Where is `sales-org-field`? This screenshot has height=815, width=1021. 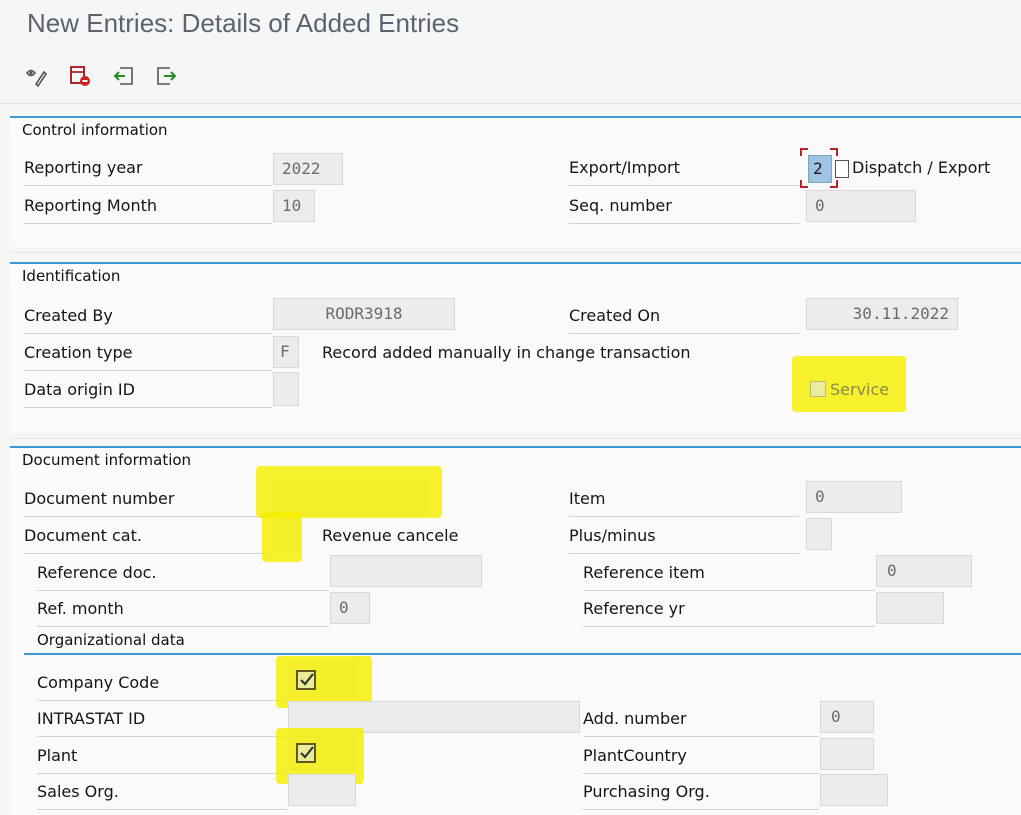 sales-org-field is located at coordinates (322, 790).